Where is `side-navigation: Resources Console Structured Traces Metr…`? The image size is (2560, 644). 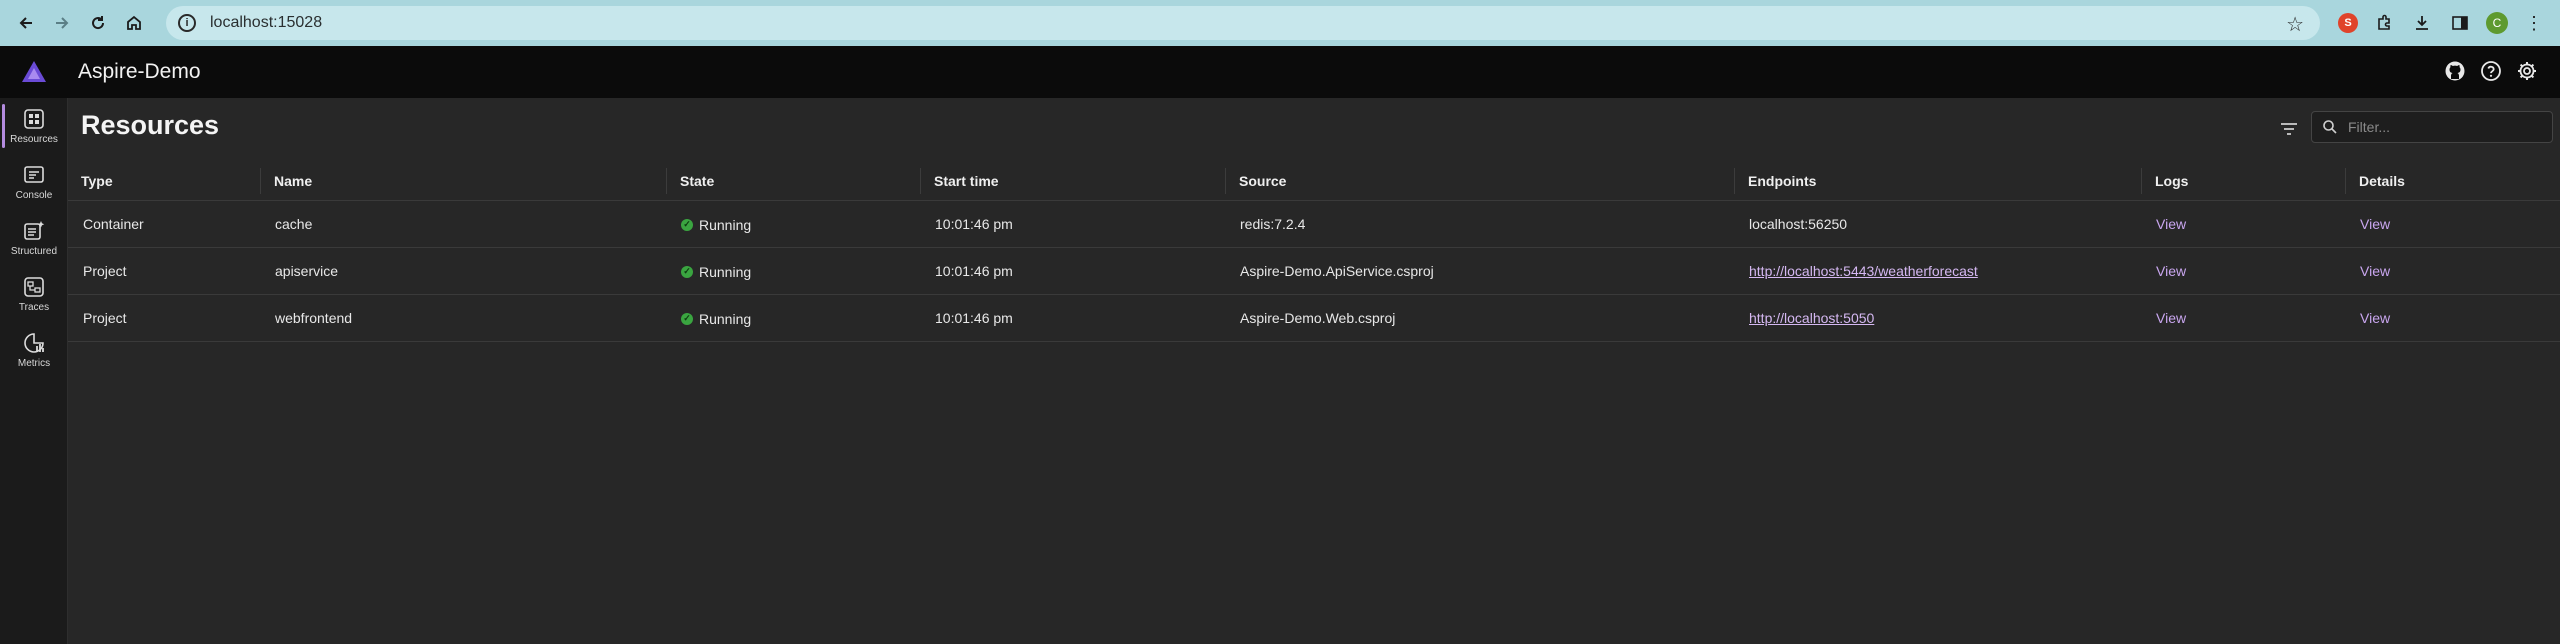 side-navigation: Resources Console Structured Traces Metr… is located at coordinates (34, 371).